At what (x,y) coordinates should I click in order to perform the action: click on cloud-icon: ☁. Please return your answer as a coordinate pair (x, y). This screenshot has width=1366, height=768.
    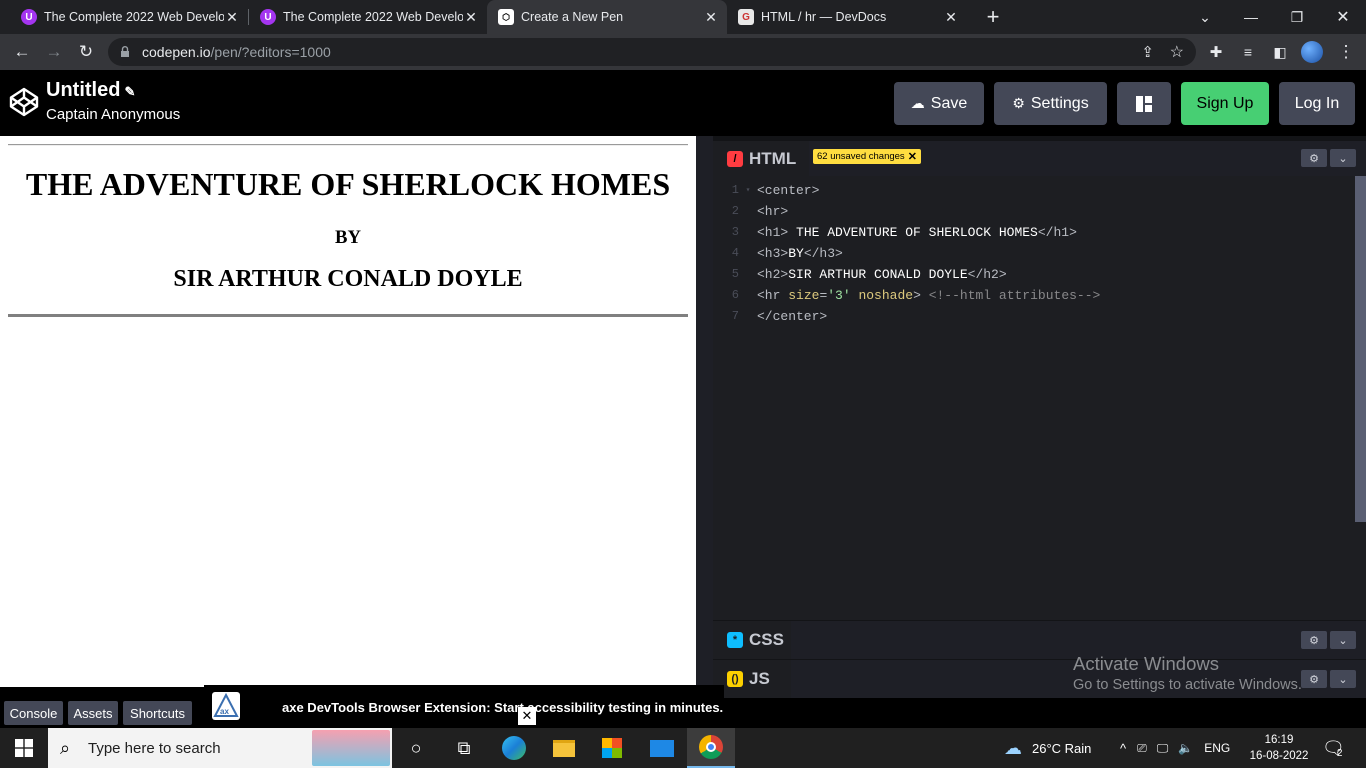
    Looking at the image, I should click on (917, 103).